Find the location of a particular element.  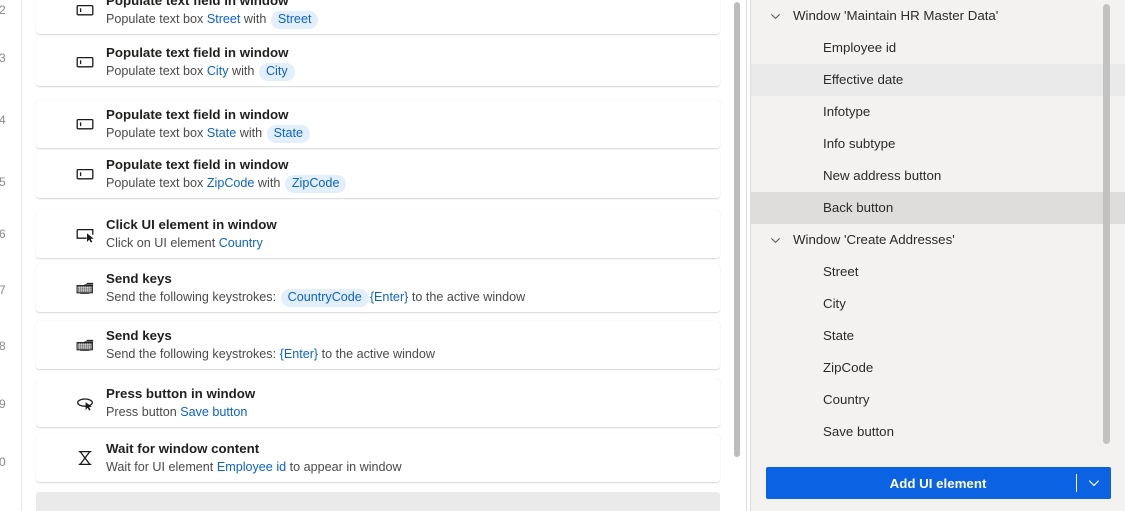

action-card: Press button in window is located at coordinates (378, 501).